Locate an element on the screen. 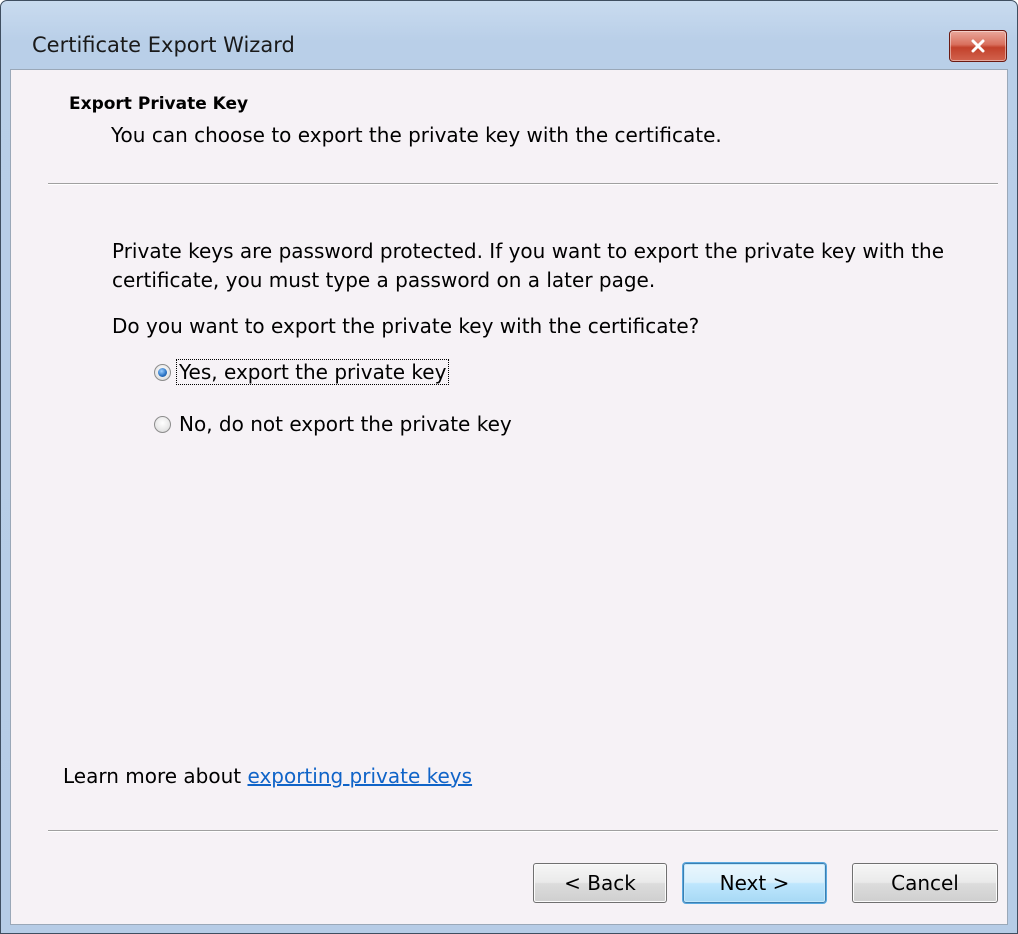 The height and width of the screenshot is (934, 1018). footer-divider is located at coordinates (523, 831).